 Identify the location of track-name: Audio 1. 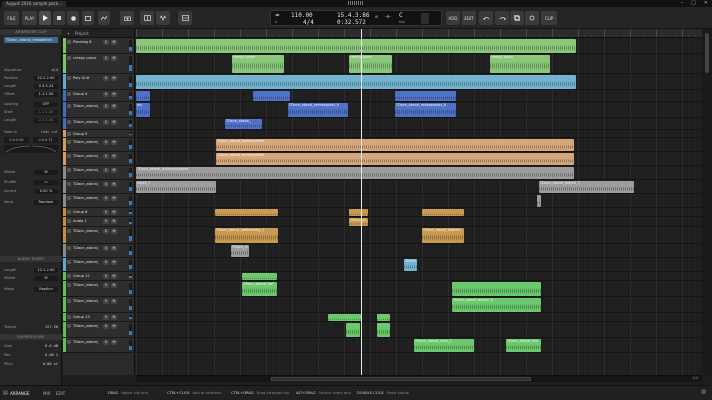
(86, 221).